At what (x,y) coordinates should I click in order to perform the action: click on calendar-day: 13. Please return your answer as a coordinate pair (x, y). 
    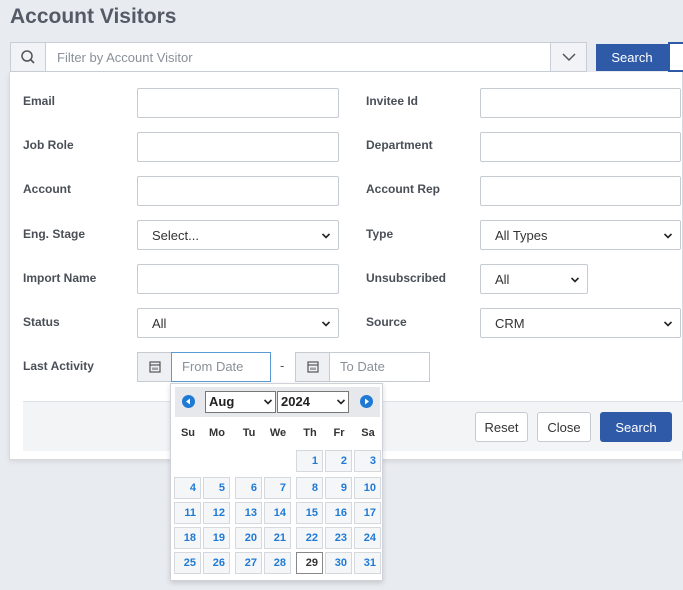
    Looking at the image, I should click on (248, 513).